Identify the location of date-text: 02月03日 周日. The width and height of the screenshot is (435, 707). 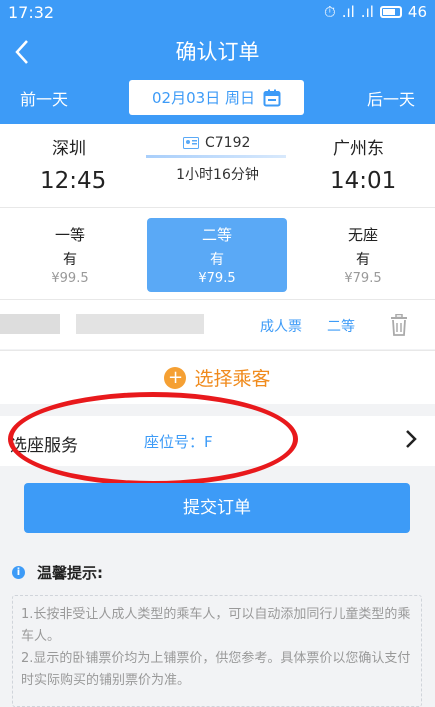
(203, 98).